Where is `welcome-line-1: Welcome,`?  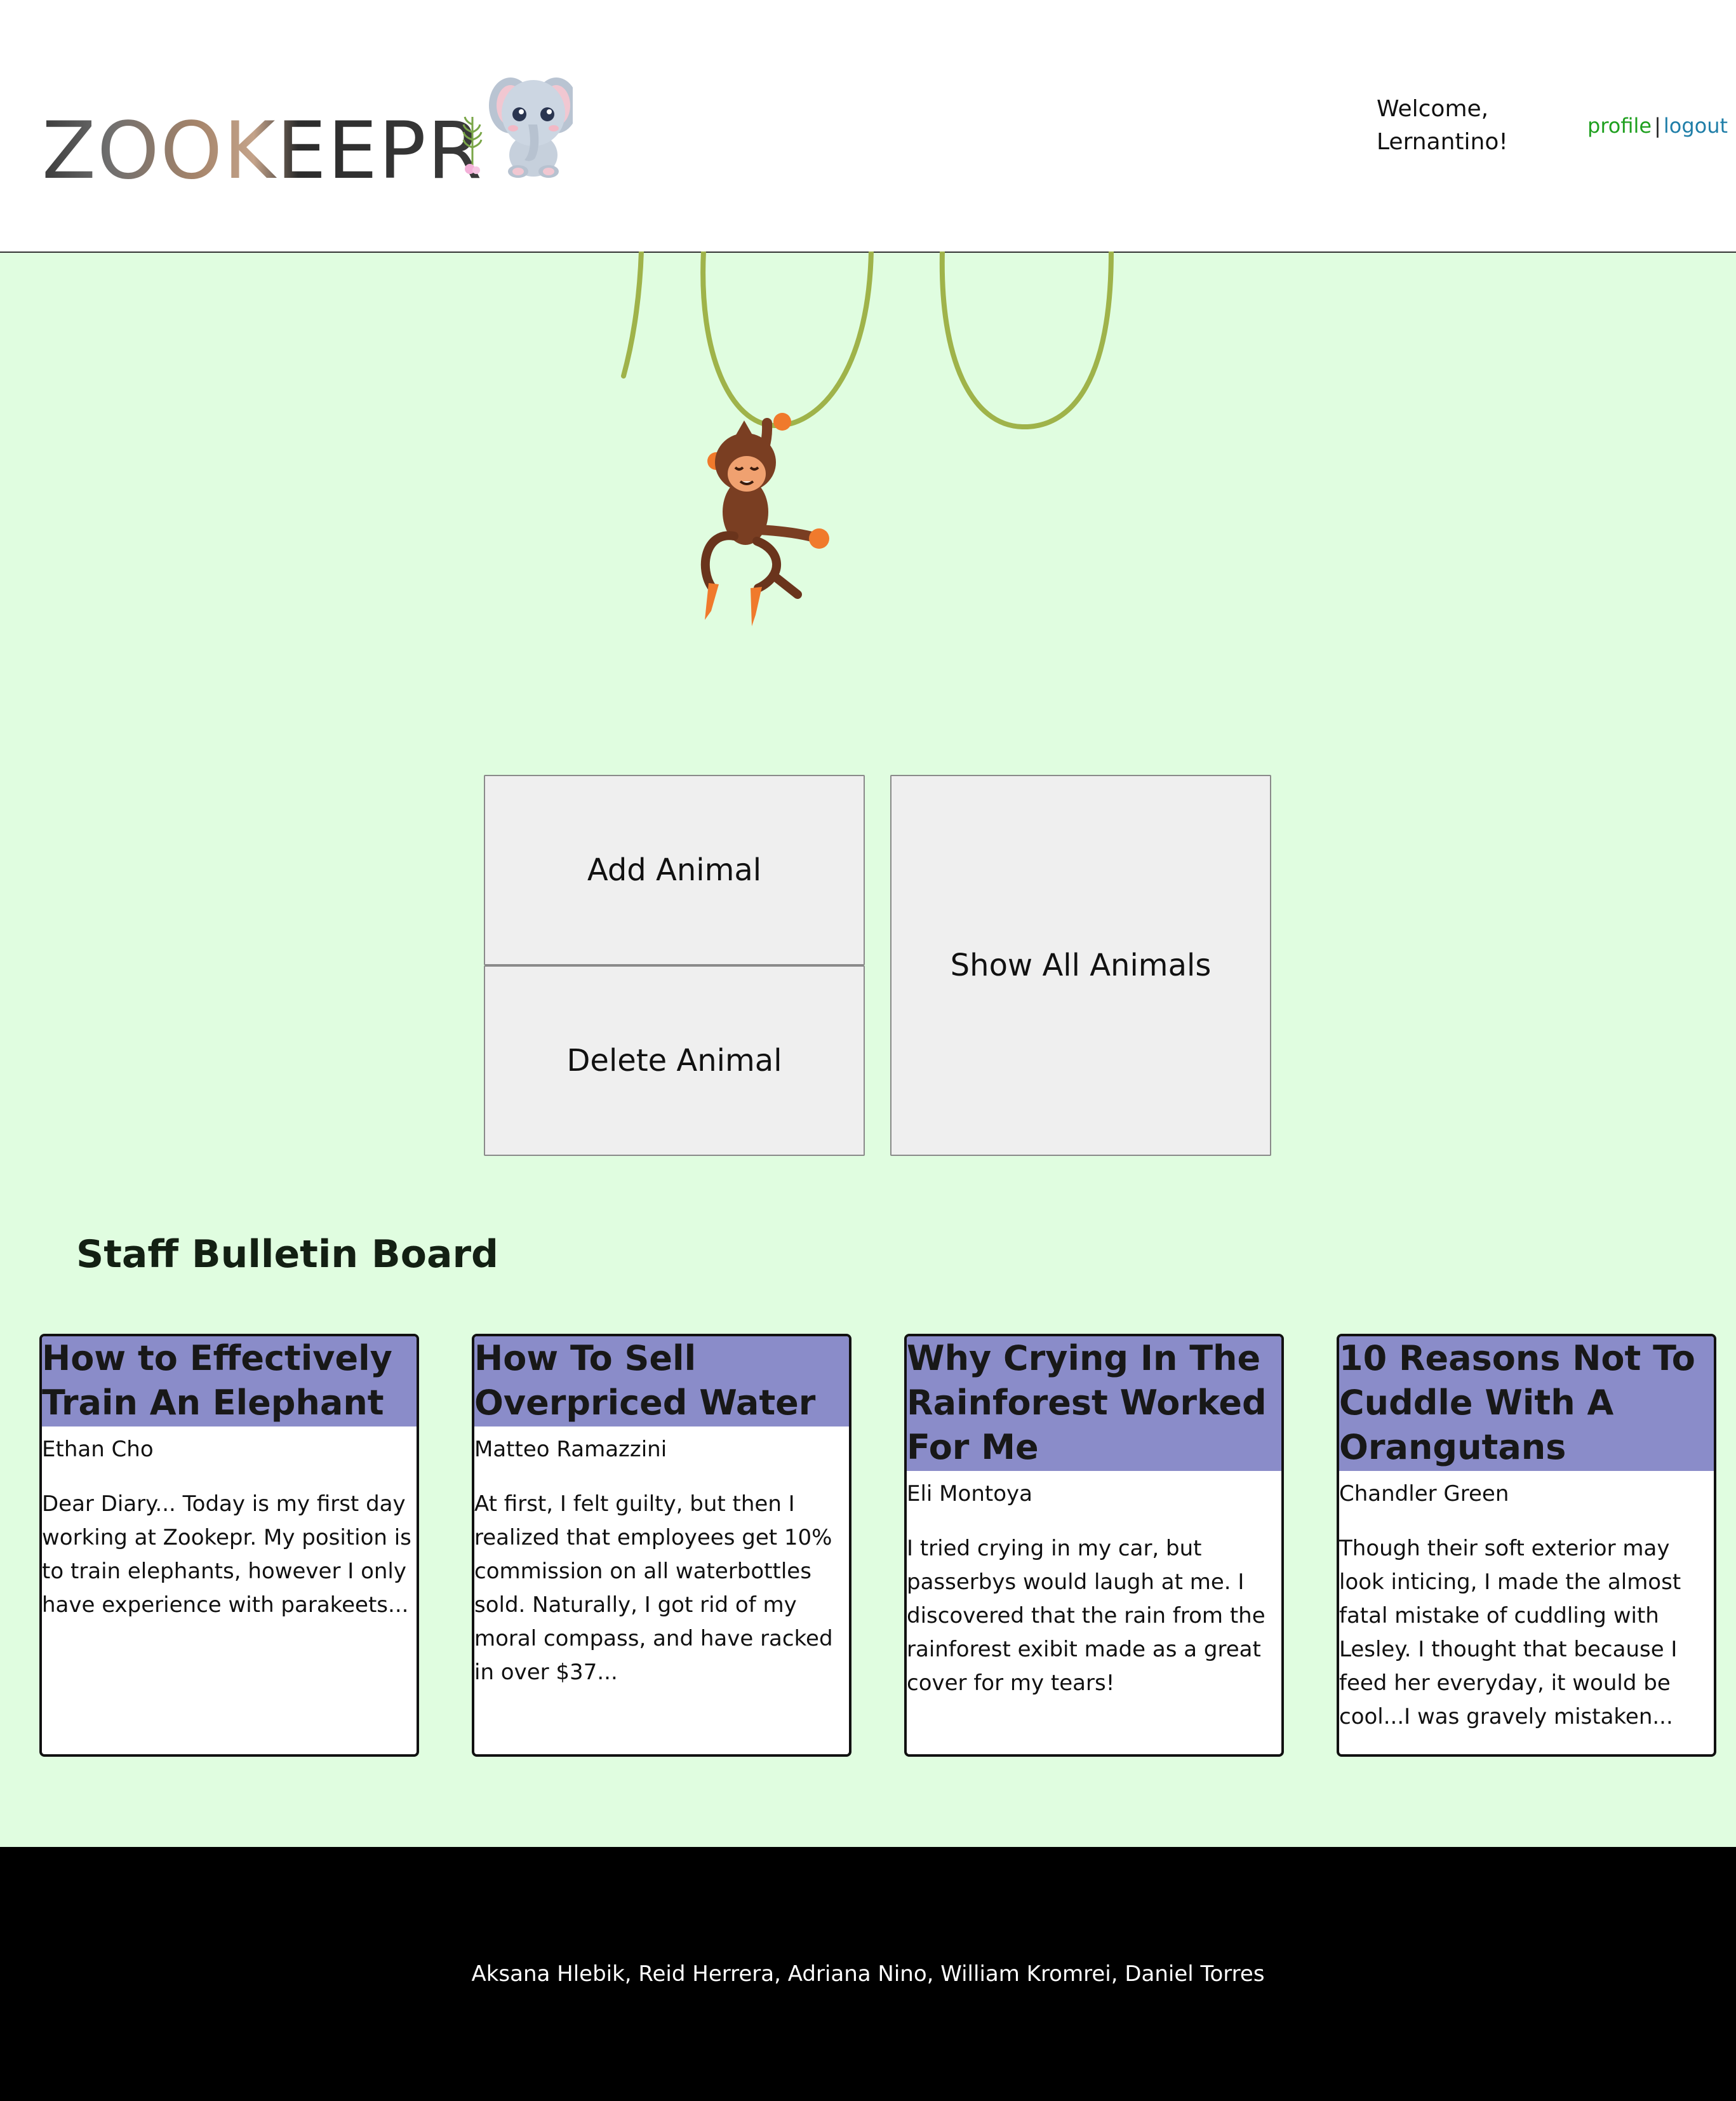 welcome-line-1: Welcome, is located at coordinates (1433, 109).